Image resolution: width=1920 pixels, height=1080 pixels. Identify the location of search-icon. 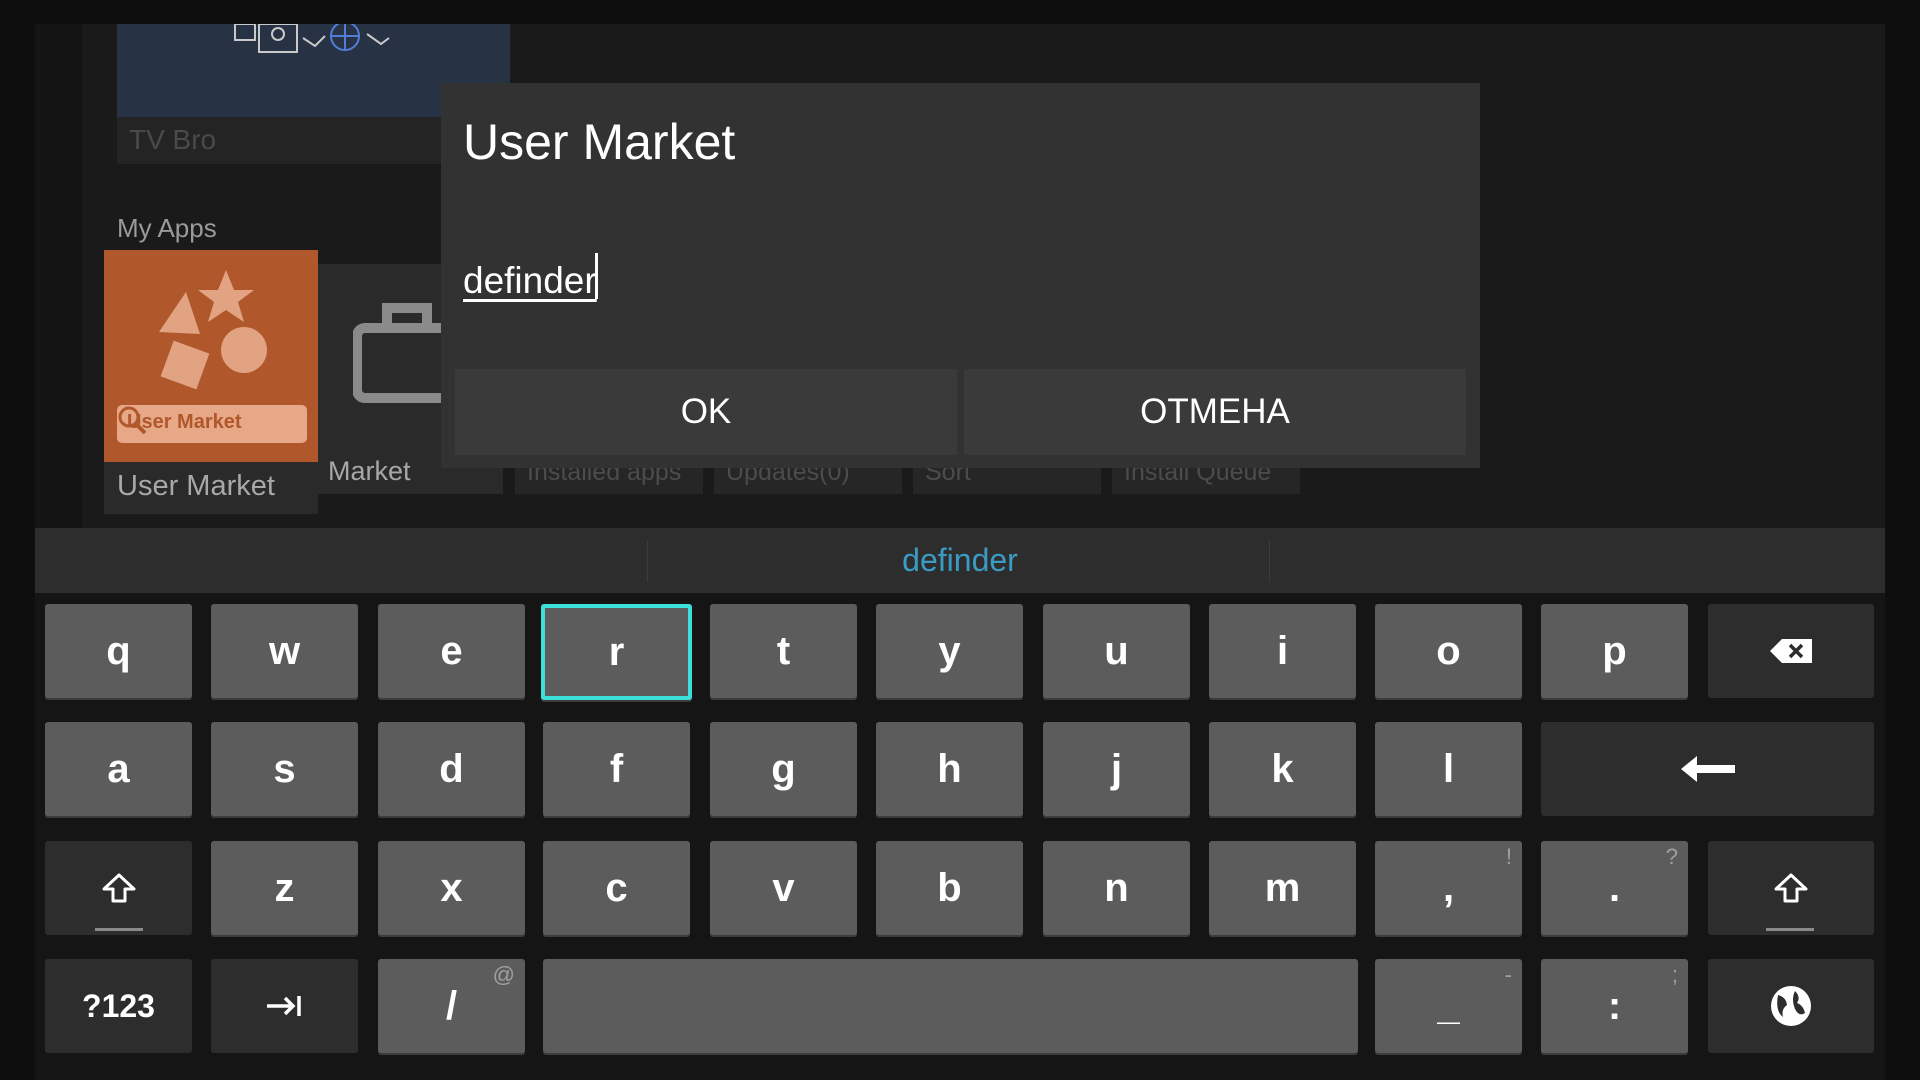
(132, 420).